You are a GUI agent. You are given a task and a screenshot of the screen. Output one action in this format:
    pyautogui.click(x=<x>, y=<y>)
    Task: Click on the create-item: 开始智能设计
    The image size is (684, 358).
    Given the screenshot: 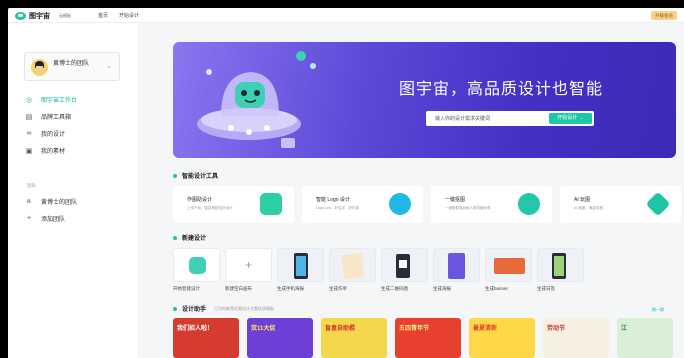 What is the action you would take?
    pyautogui.click(x=196, y=270)
    